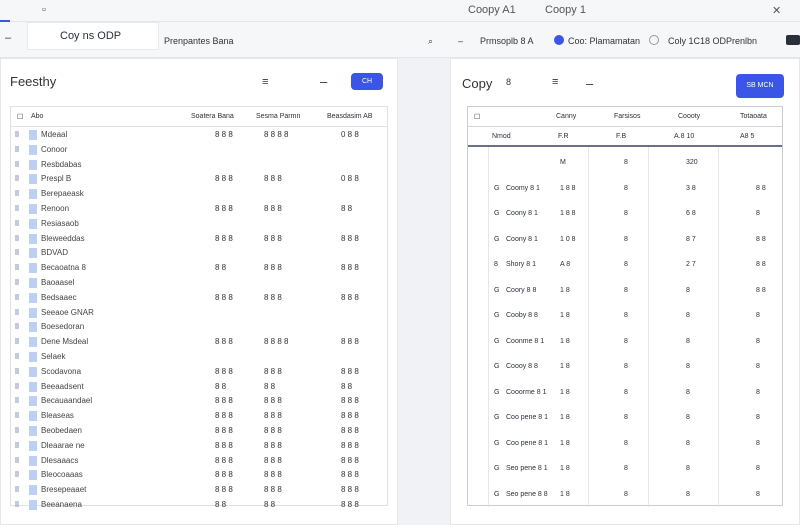  I want to click on table-row: Renoon 8 8 8 8 8 8 8 8, so click(199, 209).